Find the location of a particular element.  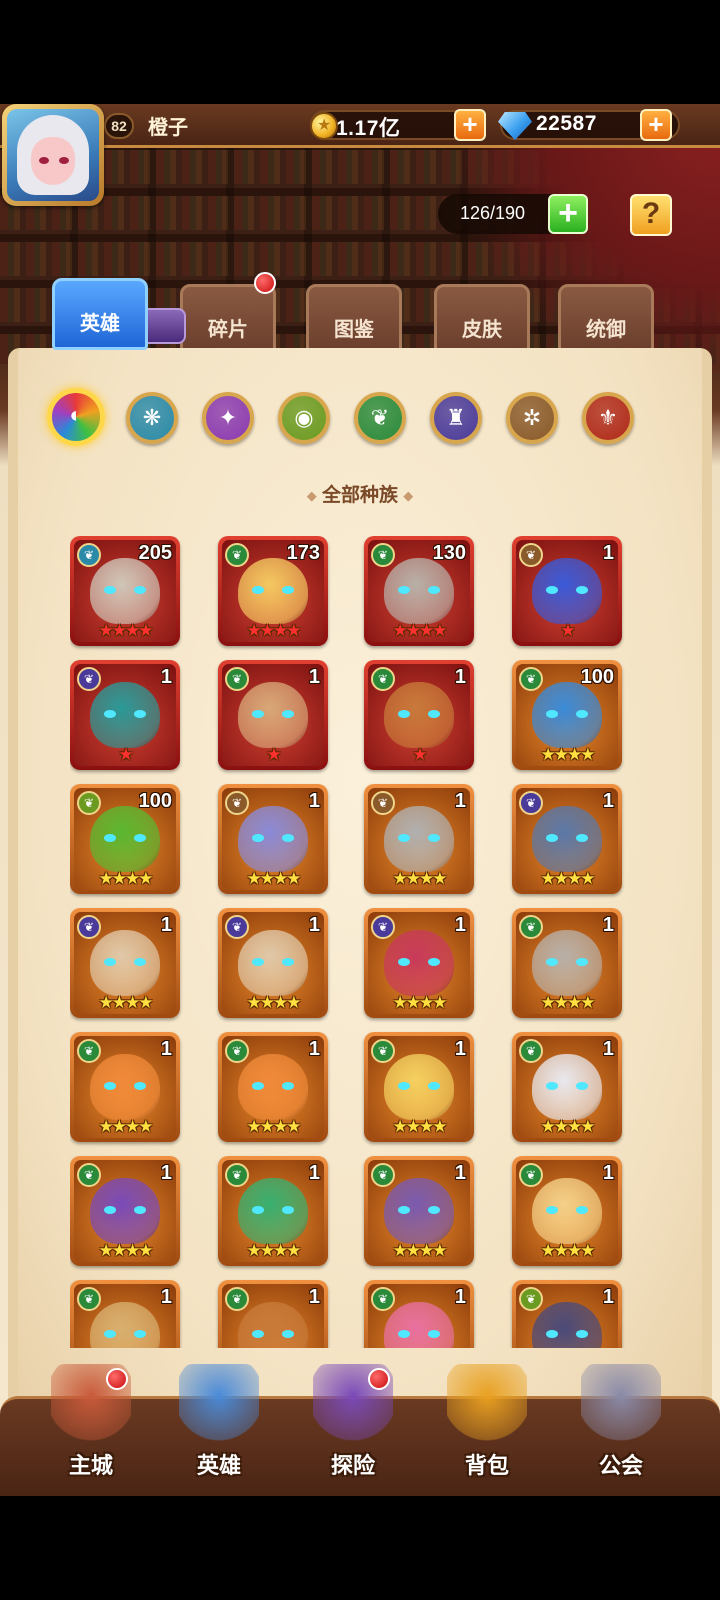

expand-capacity-button: + is located at coordinates (568, 214).